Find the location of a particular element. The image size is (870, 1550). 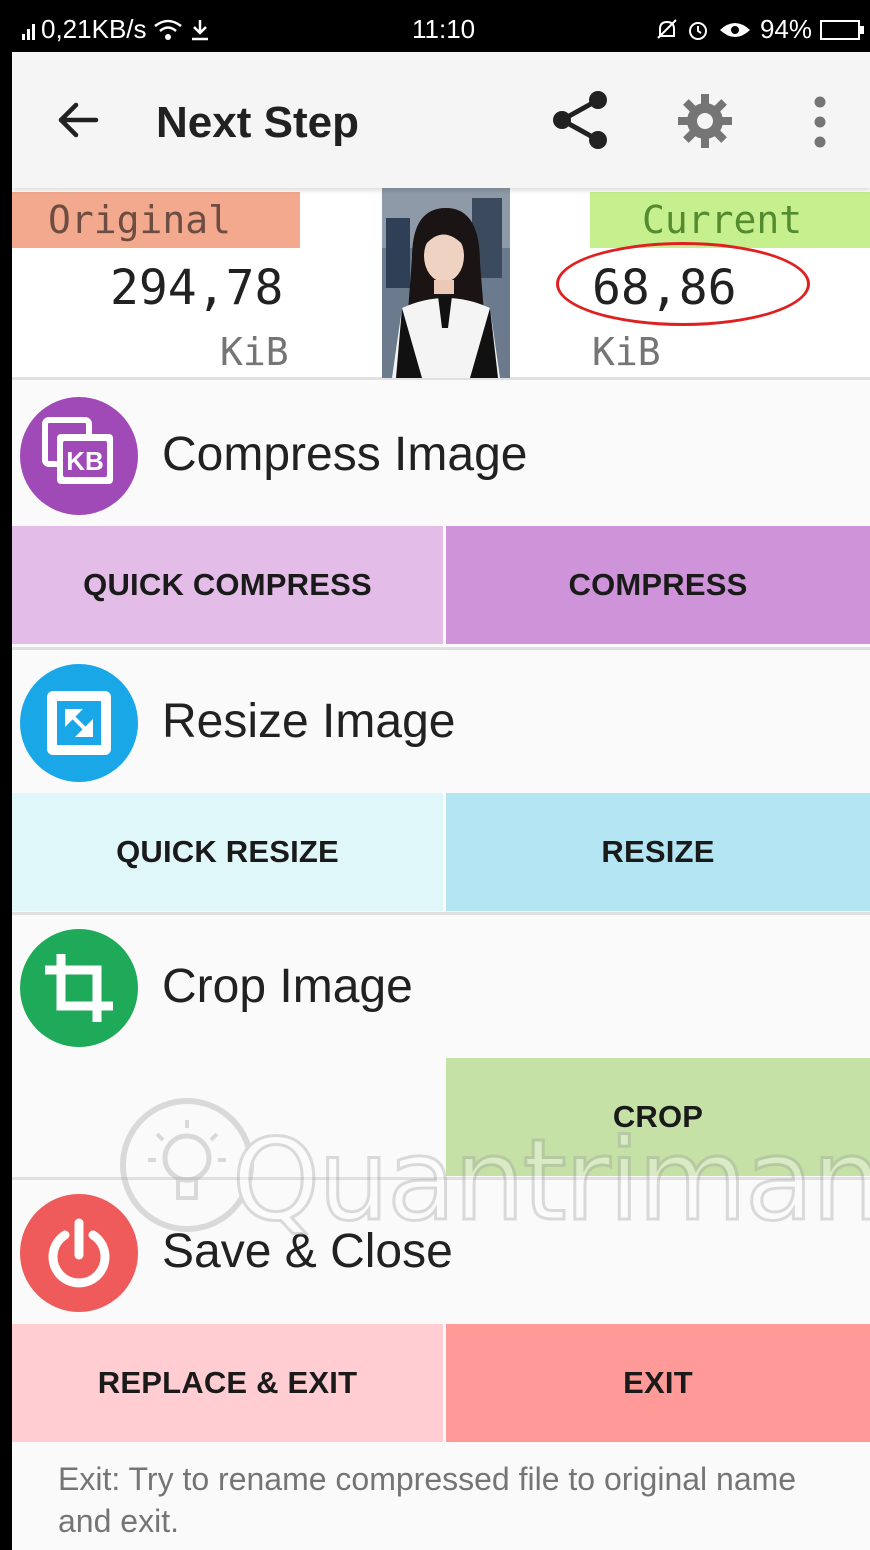

save-buttons: REPLACE & EXIT EXIT is located at coordinates (441, 1383).